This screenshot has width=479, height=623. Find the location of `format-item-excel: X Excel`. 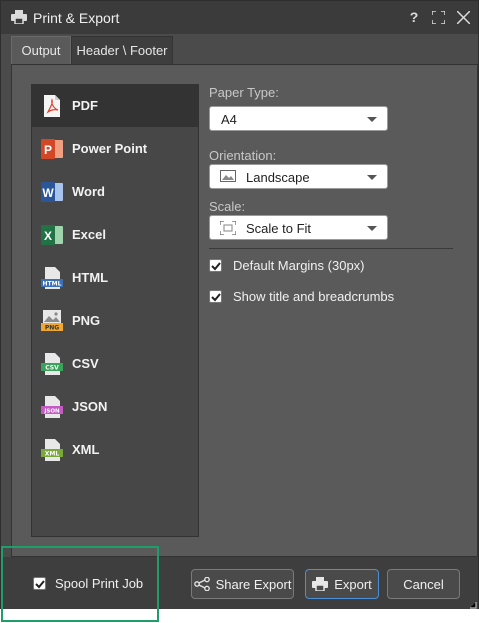

format-item-excel: X Excel is located at coordinates (115, 235).